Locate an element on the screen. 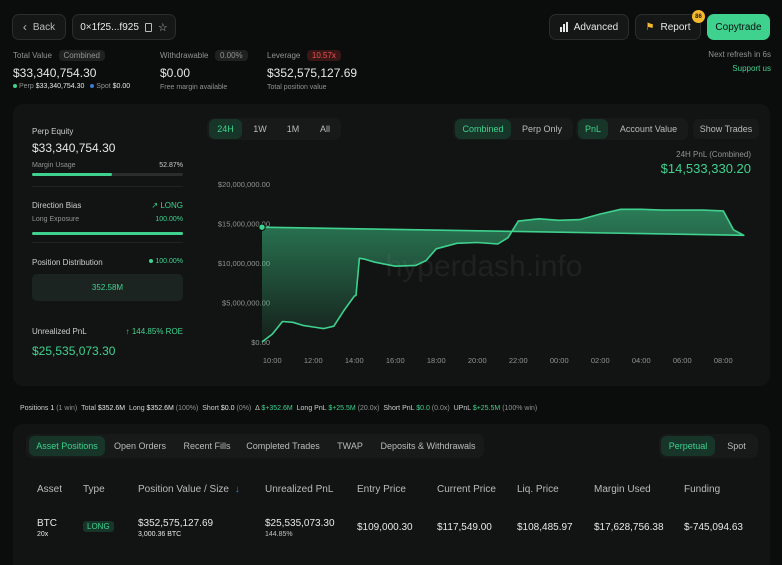 The image size is (782, 565). leverage-tag: 10.57x is located at coordinates (323, 55).